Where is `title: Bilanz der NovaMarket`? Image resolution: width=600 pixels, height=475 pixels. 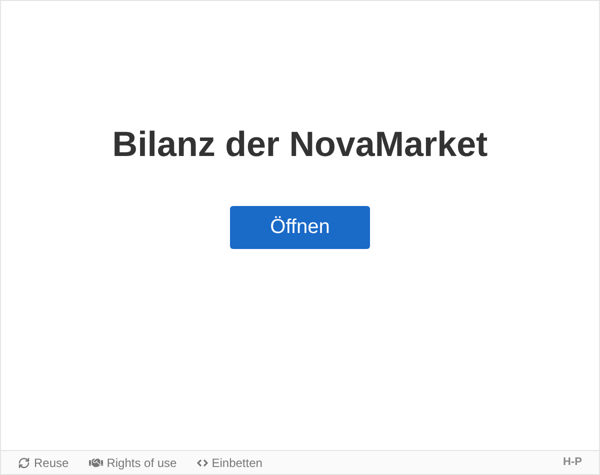 title: Bilanz der NovaMarket is located at coordinates (300, 145).